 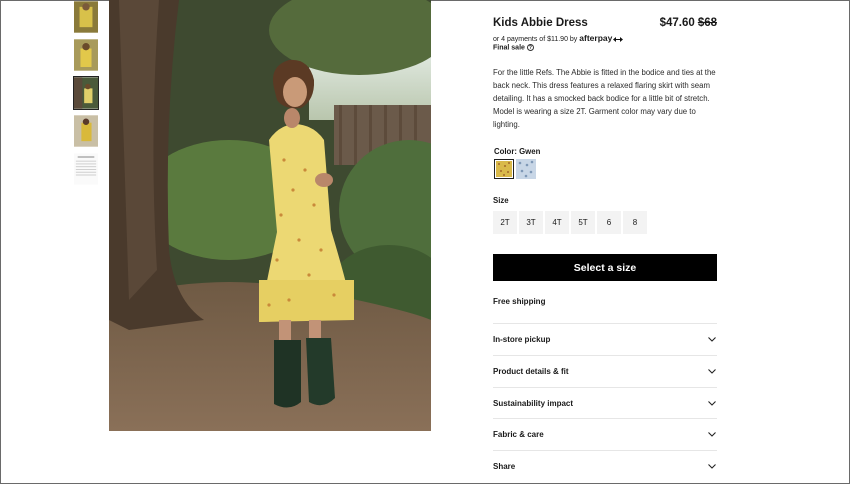 I want to click on size-option-5t: 5T, so click(x=583, y=222).